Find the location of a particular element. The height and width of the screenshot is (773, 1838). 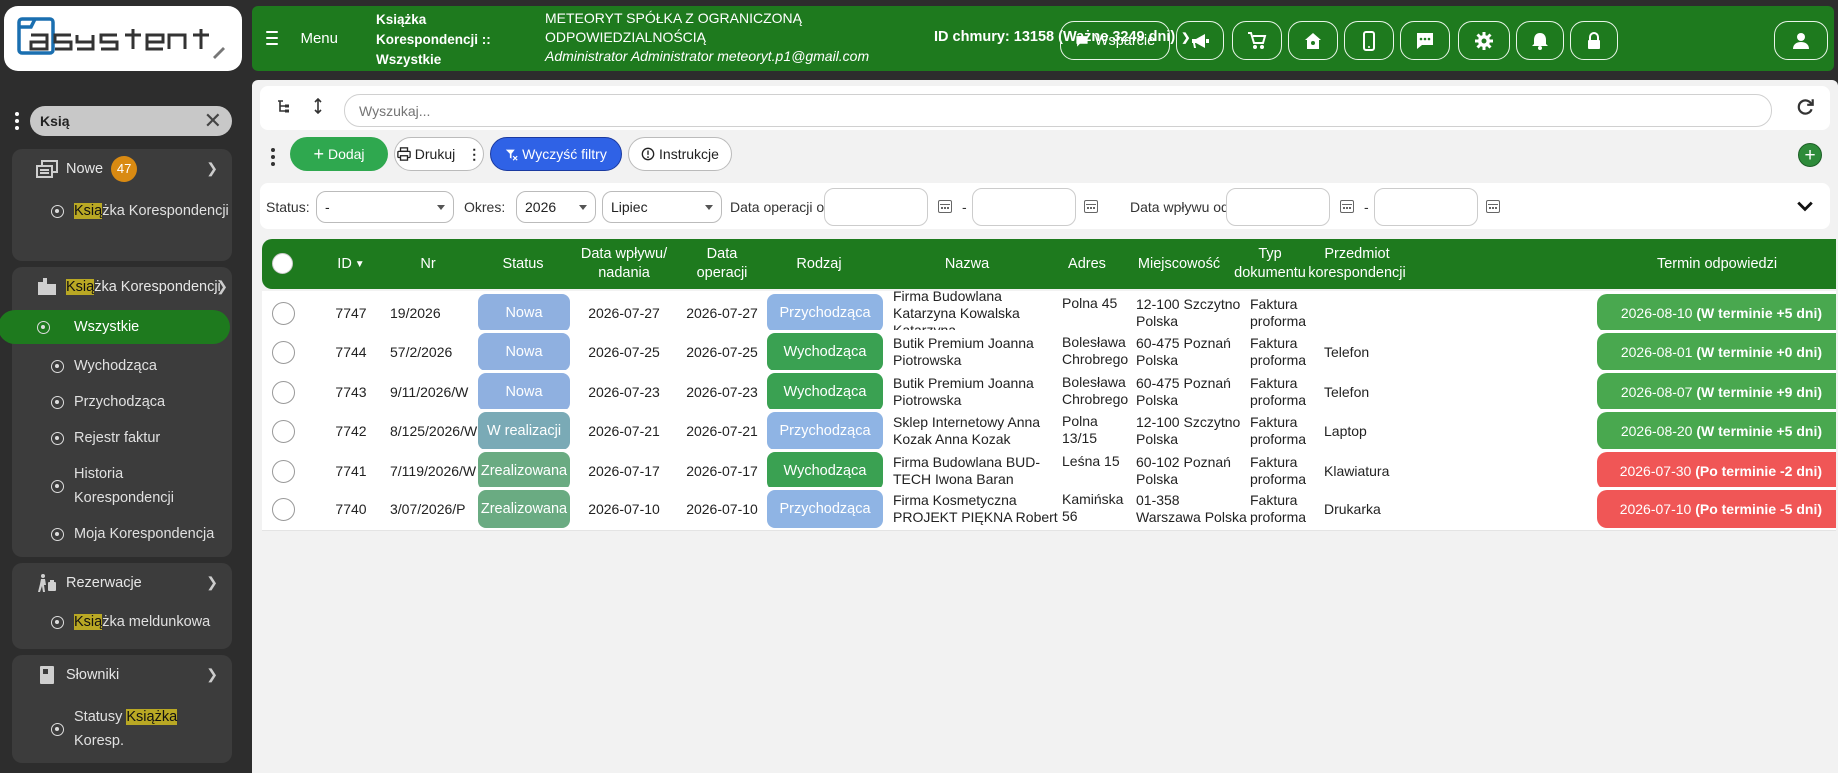

kind-badge: Przychodząca is located at coordinates (825, 313).